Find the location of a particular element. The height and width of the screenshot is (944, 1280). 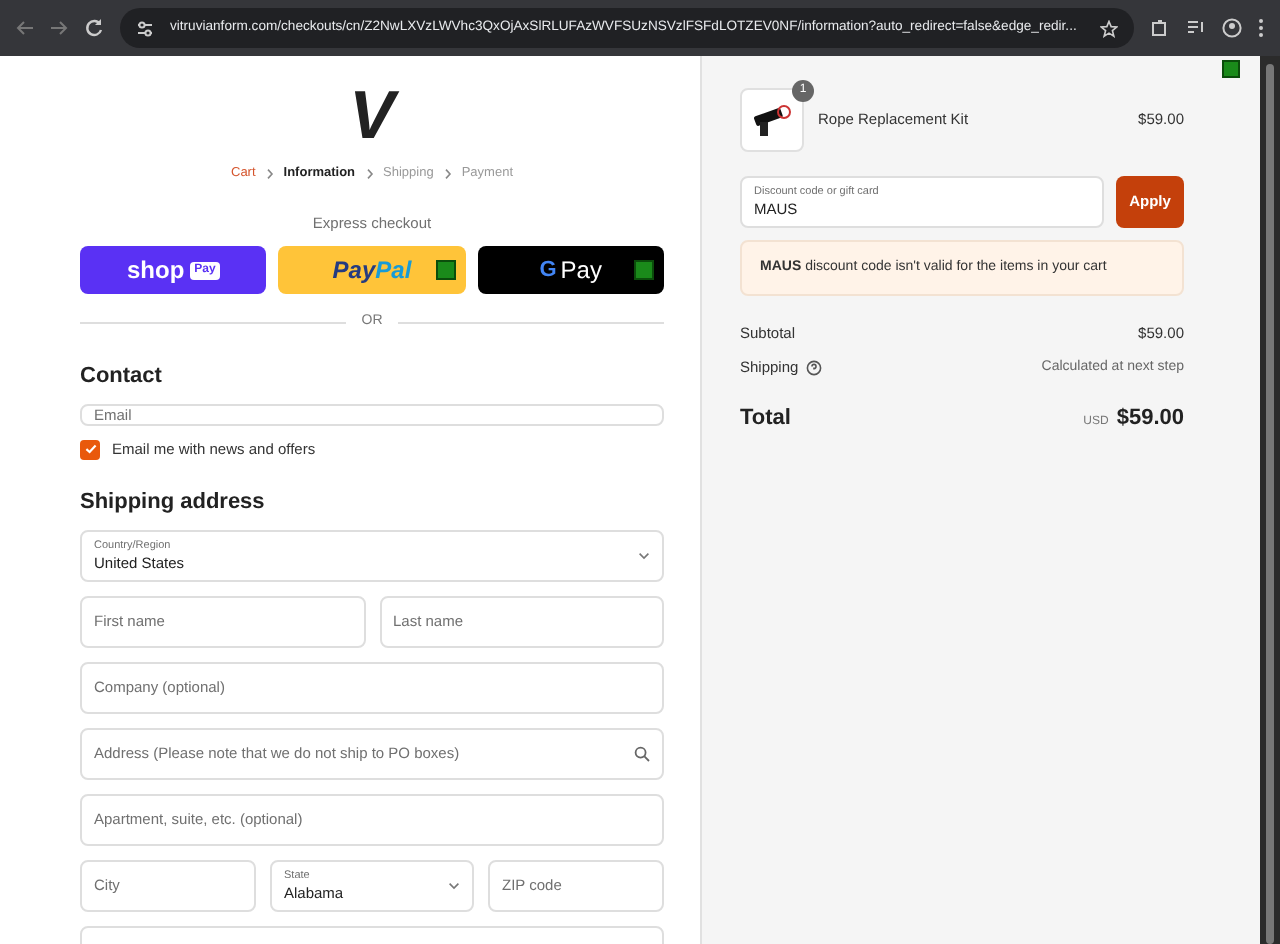

search-icon is located at coordinates (642, 753).